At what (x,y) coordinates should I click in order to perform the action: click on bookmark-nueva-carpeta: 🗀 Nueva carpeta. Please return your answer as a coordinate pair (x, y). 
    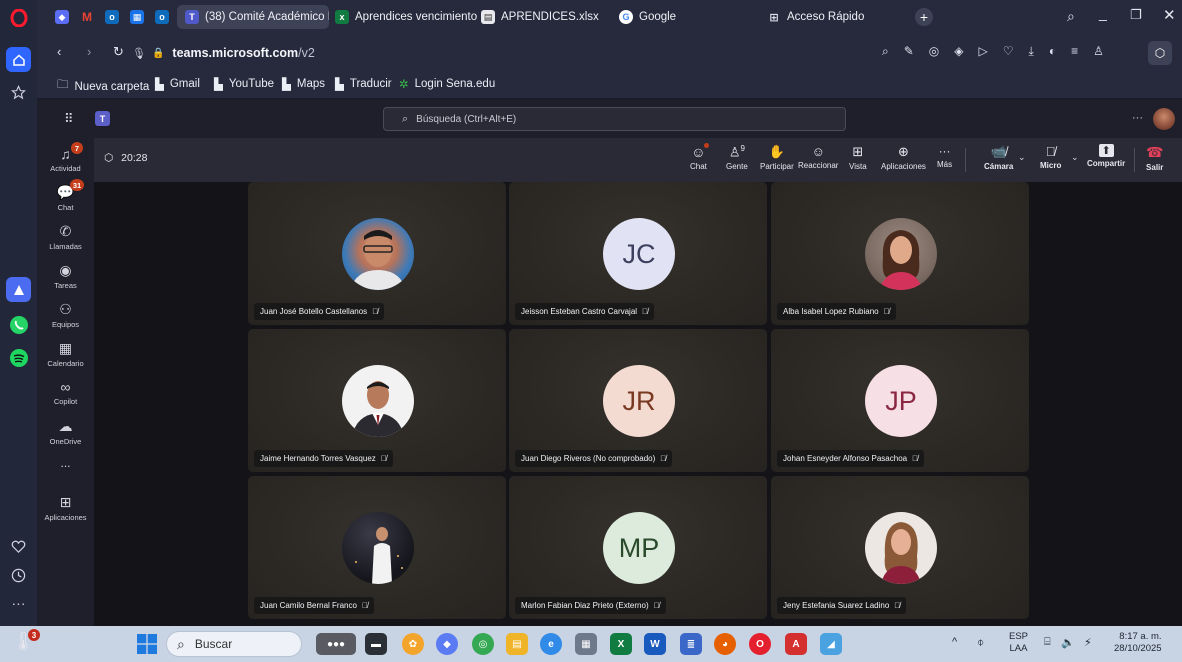
    Looking at the image, I should click on (103, 86).